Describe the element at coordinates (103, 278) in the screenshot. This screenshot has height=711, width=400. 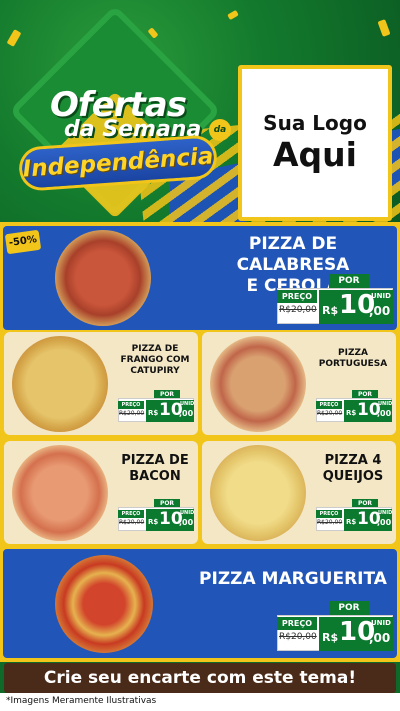
I see `pizza-calabresa-image` at that location.